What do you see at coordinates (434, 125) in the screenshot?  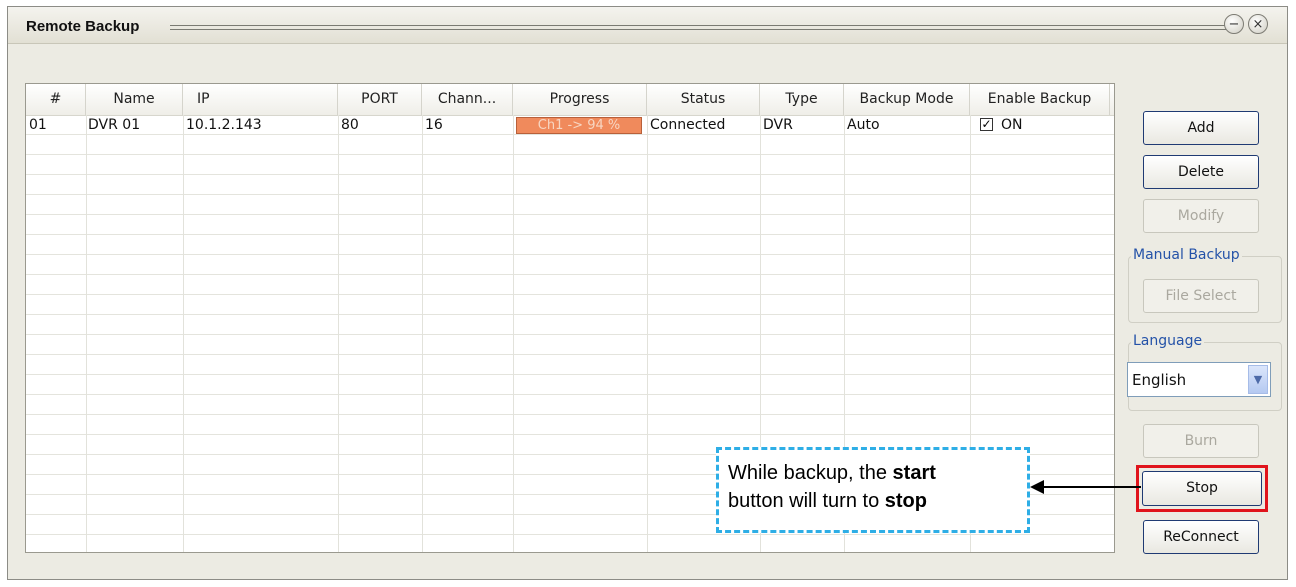 I see `cell-channels: 16` at bounding box center [434, 125].